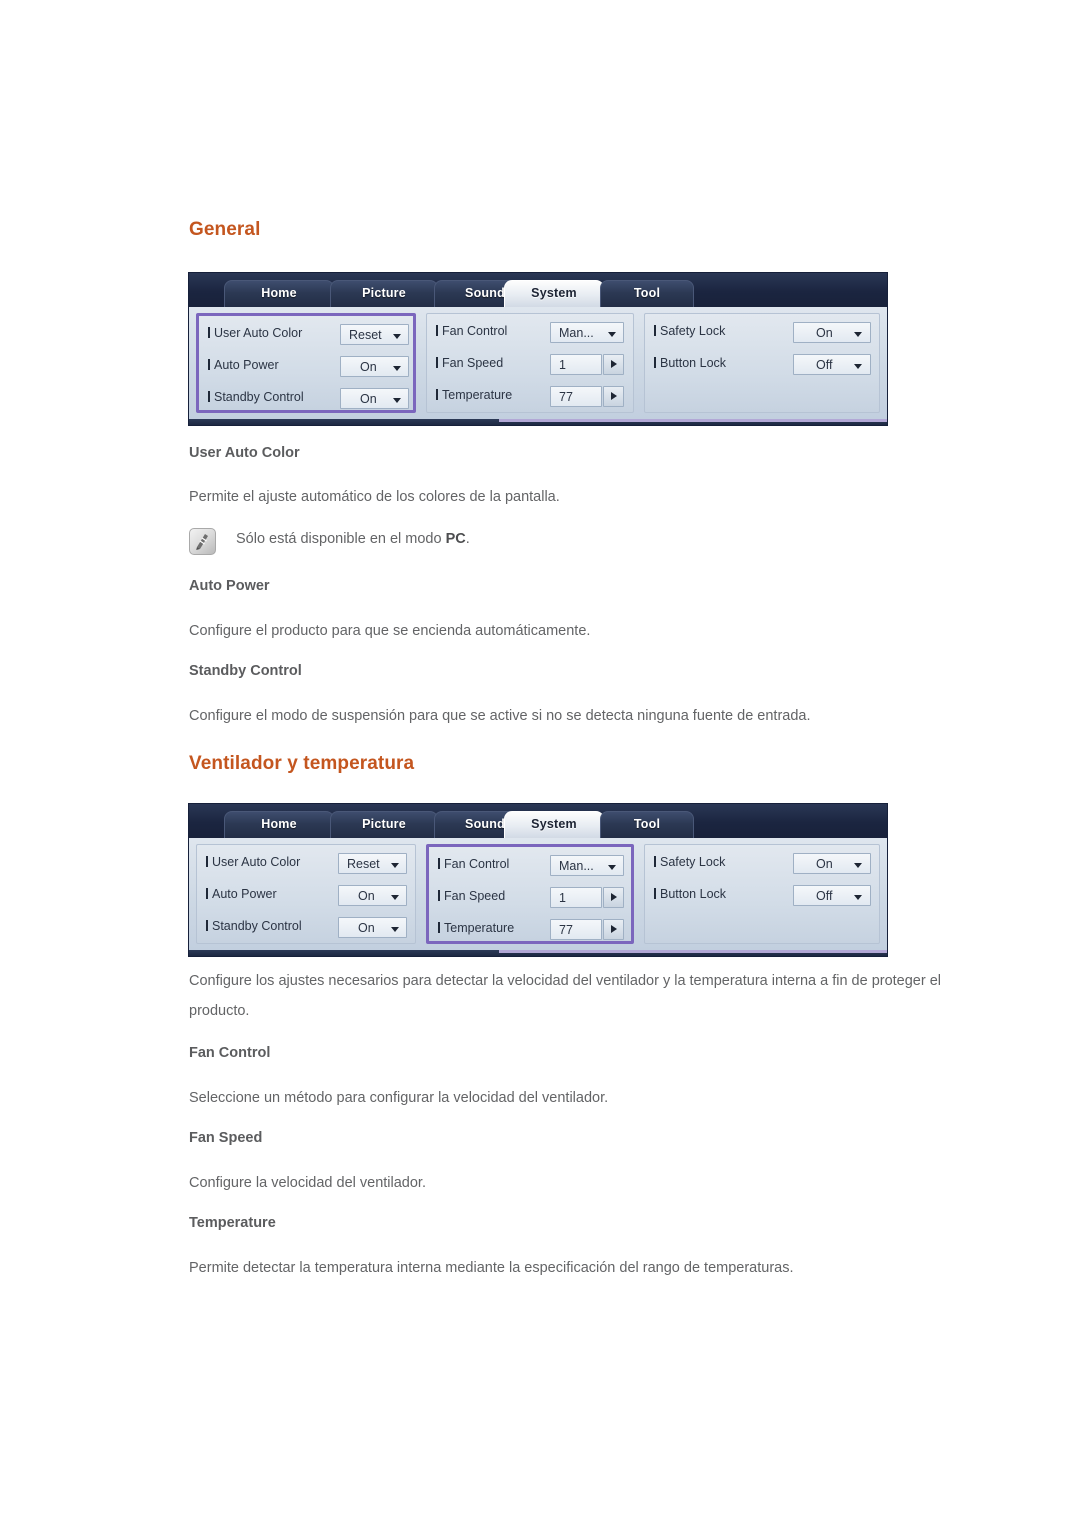  What do you see at coordinates (302, 763) in the screenshot?
I see `section-heading-ventilador: Ventilador y temperatura` at bounding box center [302, 763].